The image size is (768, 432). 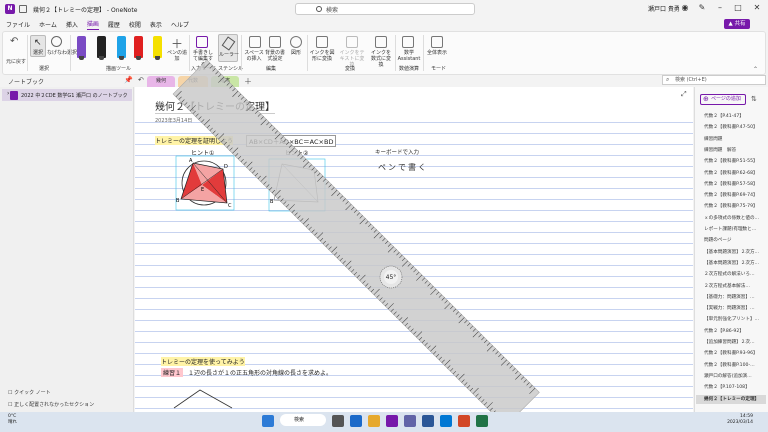 What do you see at coordinates (731, 387) in the screenshot?
I see `page-list-item: 代数２【P.107-108】` at bounding box center [731, 387].